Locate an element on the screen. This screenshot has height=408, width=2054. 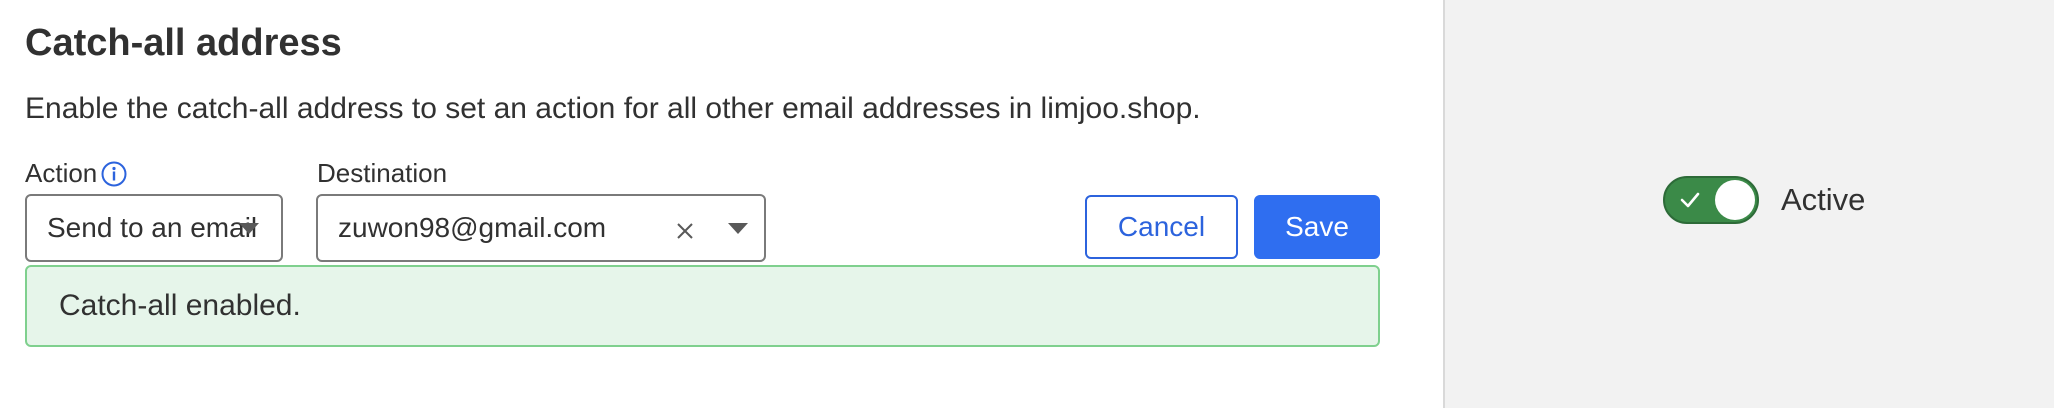
success-notice: Catch-all enabled. is located at coordinates (702, 306).